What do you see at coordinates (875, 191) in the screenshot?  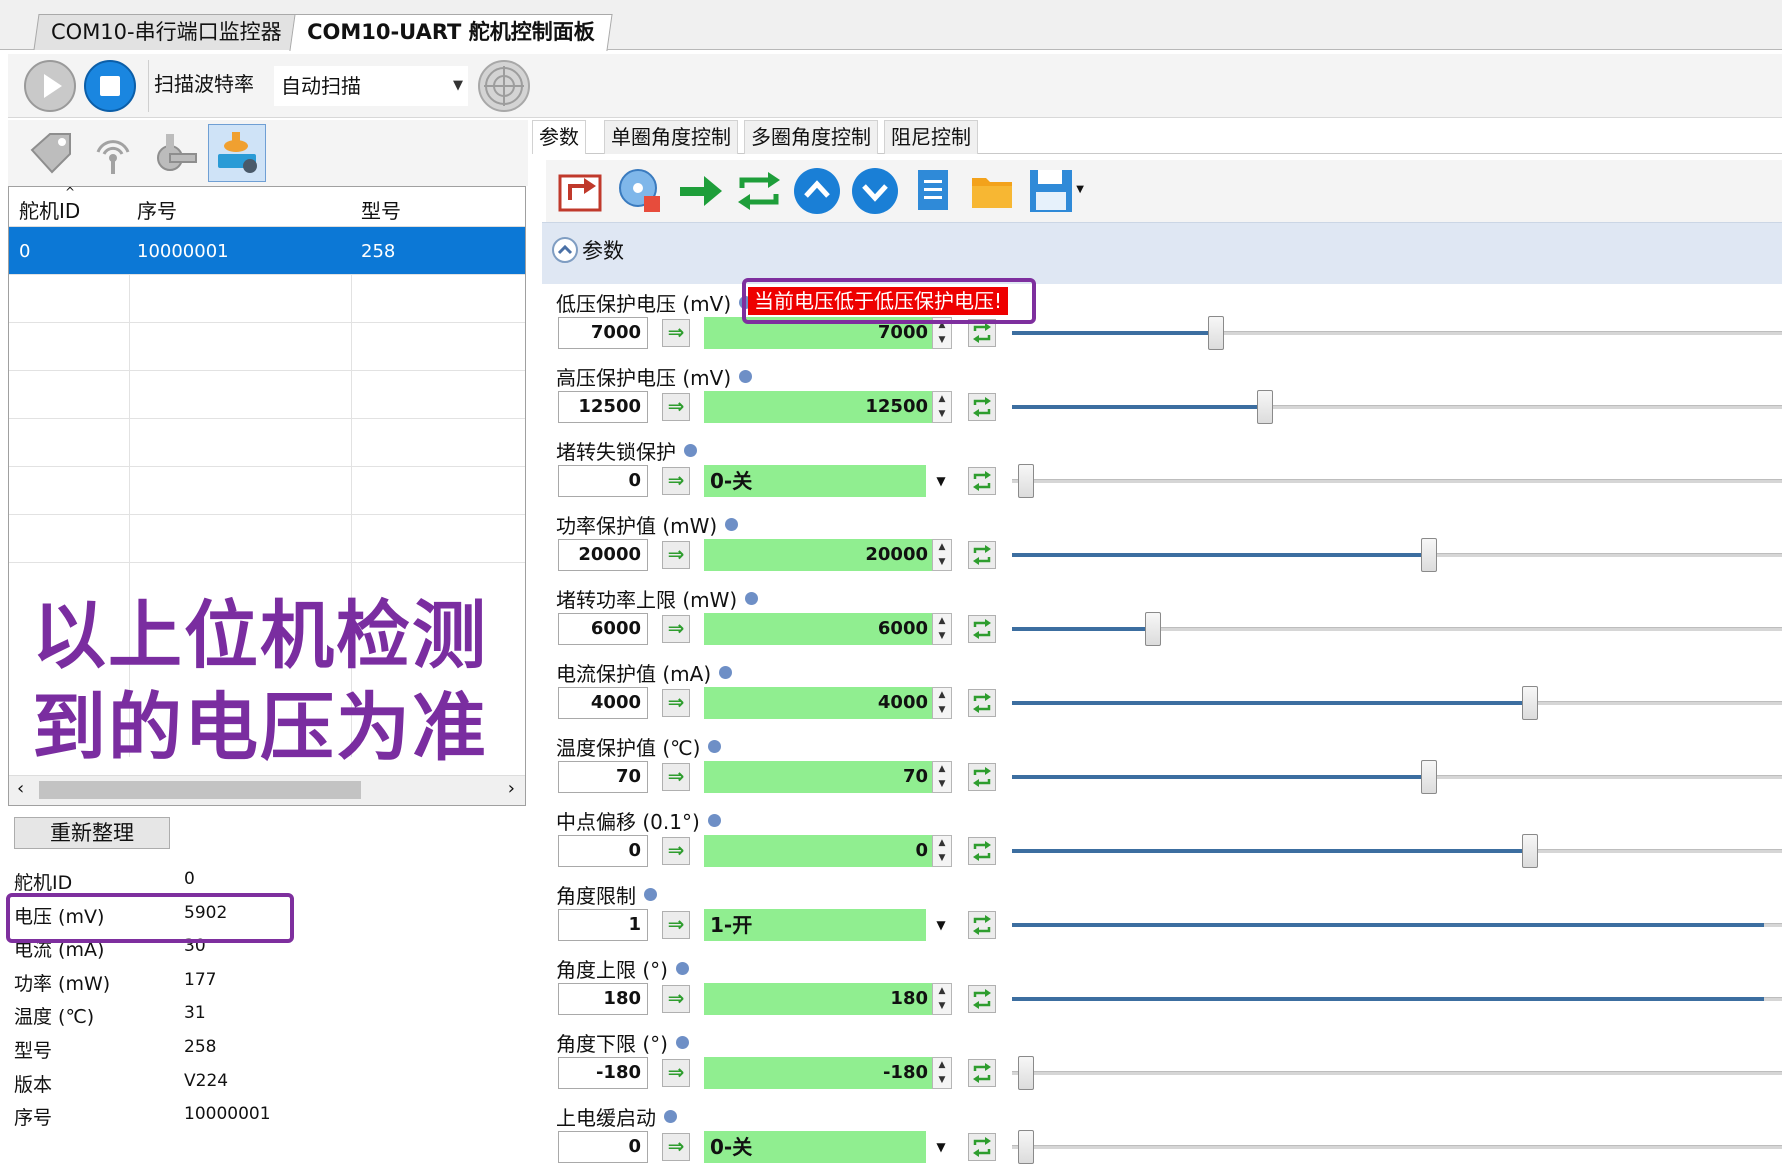 I see `move-down-button` at bounding box center [875, 191].